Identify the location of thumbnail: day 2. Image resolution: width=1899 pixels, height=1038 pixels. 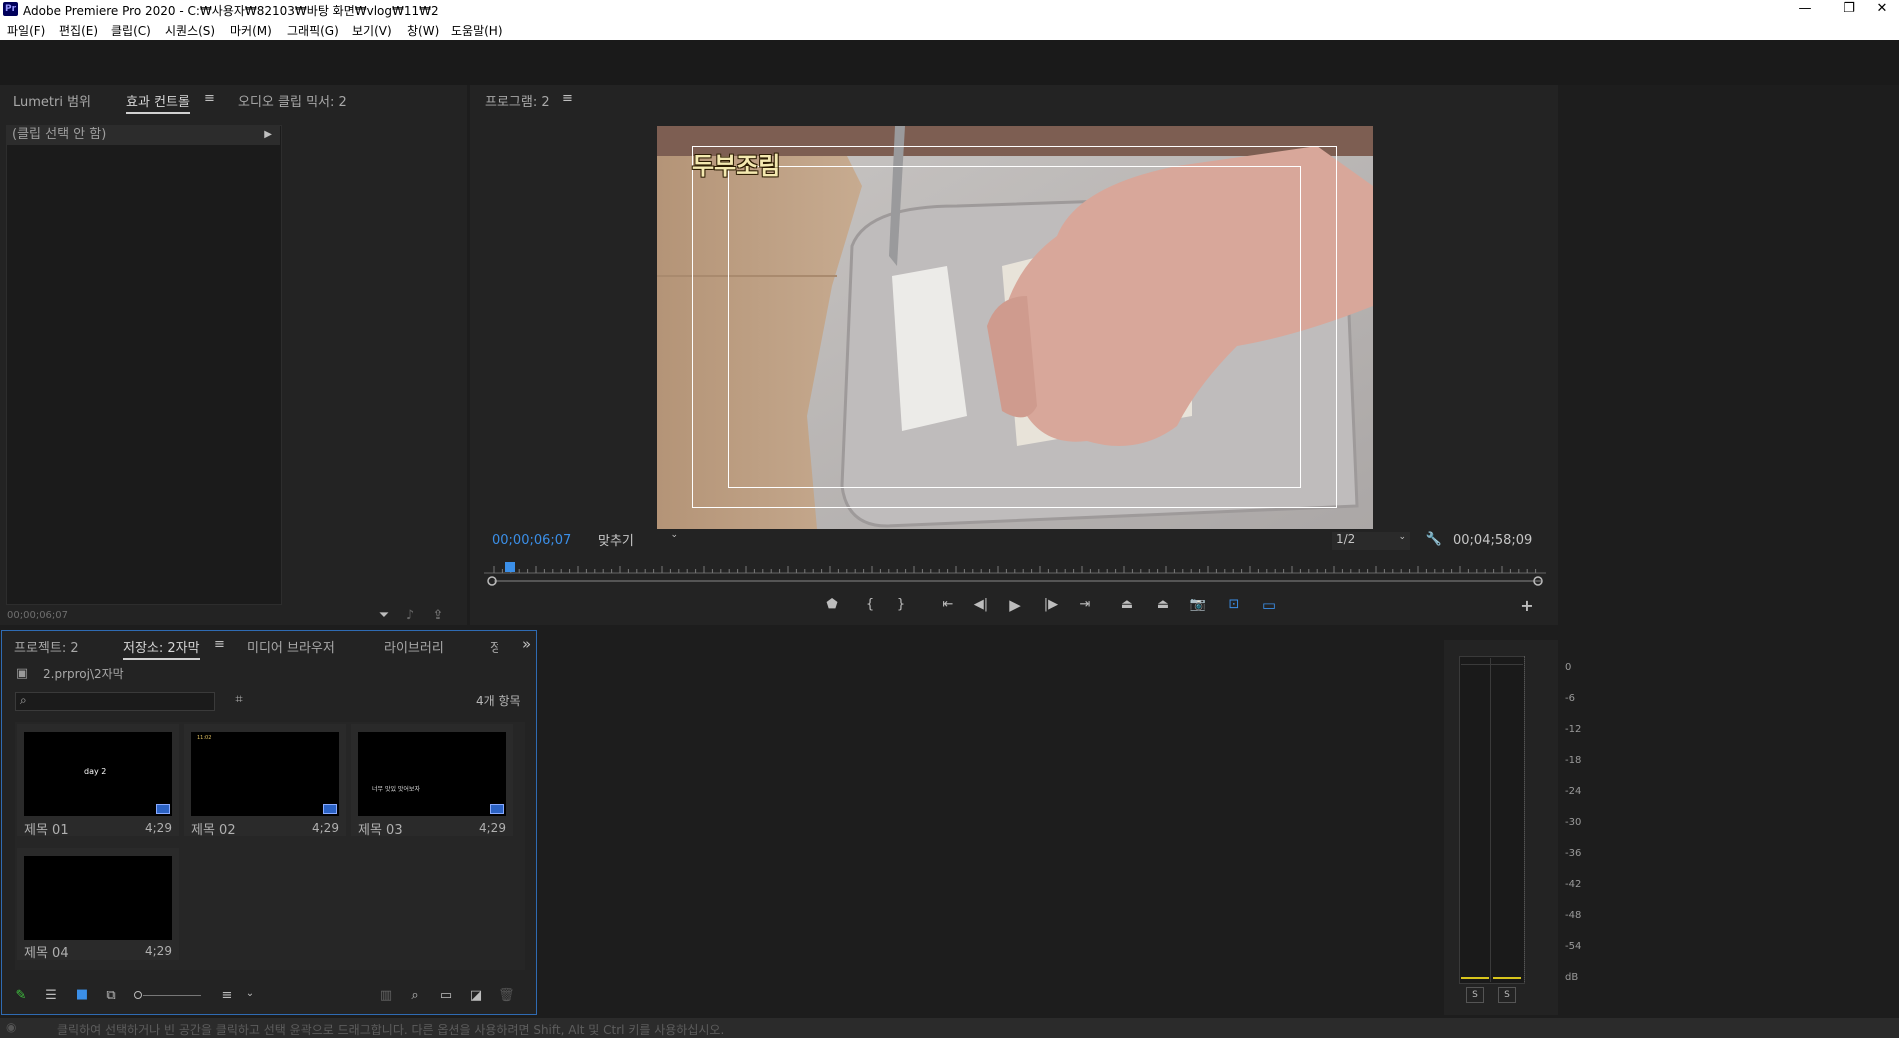
(98, 774).